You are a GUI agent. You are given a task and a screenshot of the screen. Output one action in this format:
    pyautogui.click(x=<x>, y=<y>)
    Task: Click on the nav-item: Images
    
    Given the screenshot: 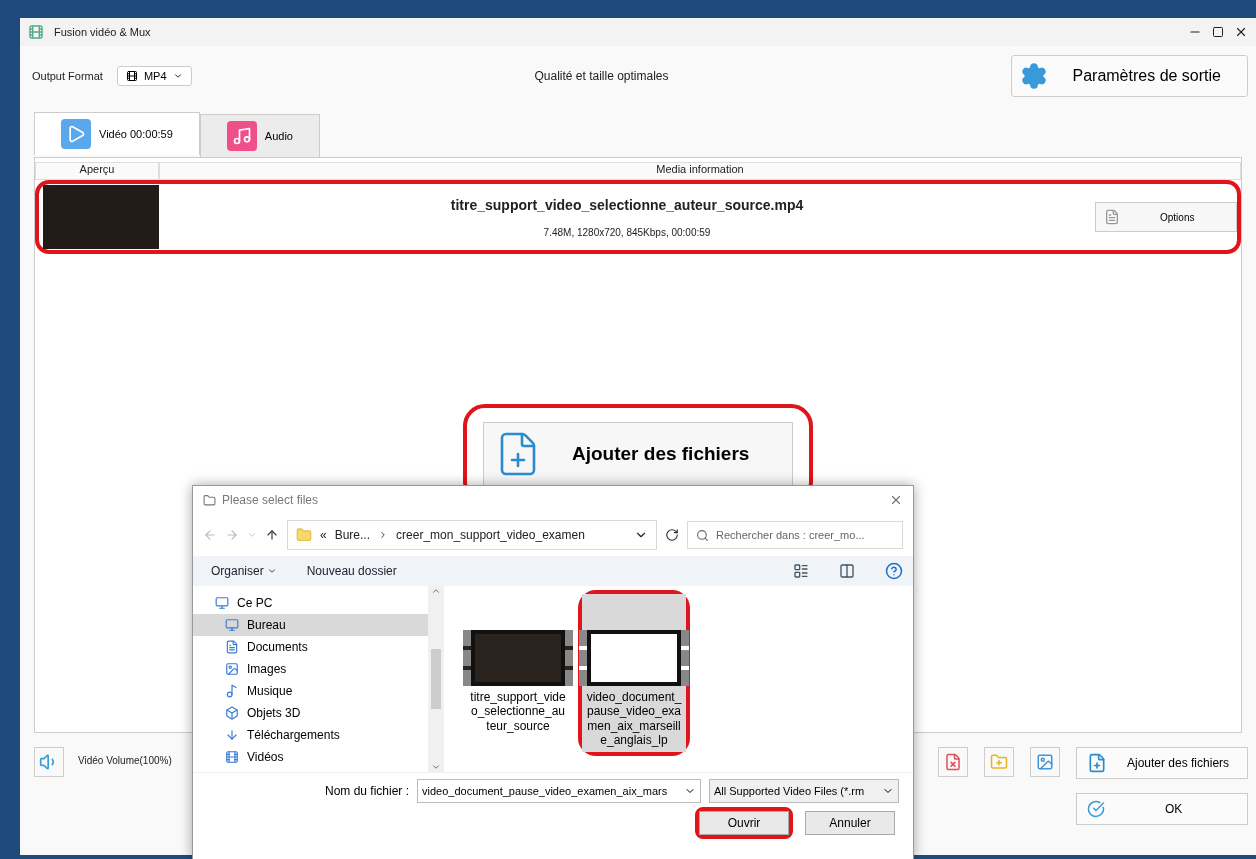 What is the action you would take?
    pyautogui.click(x=310, y=669)
    